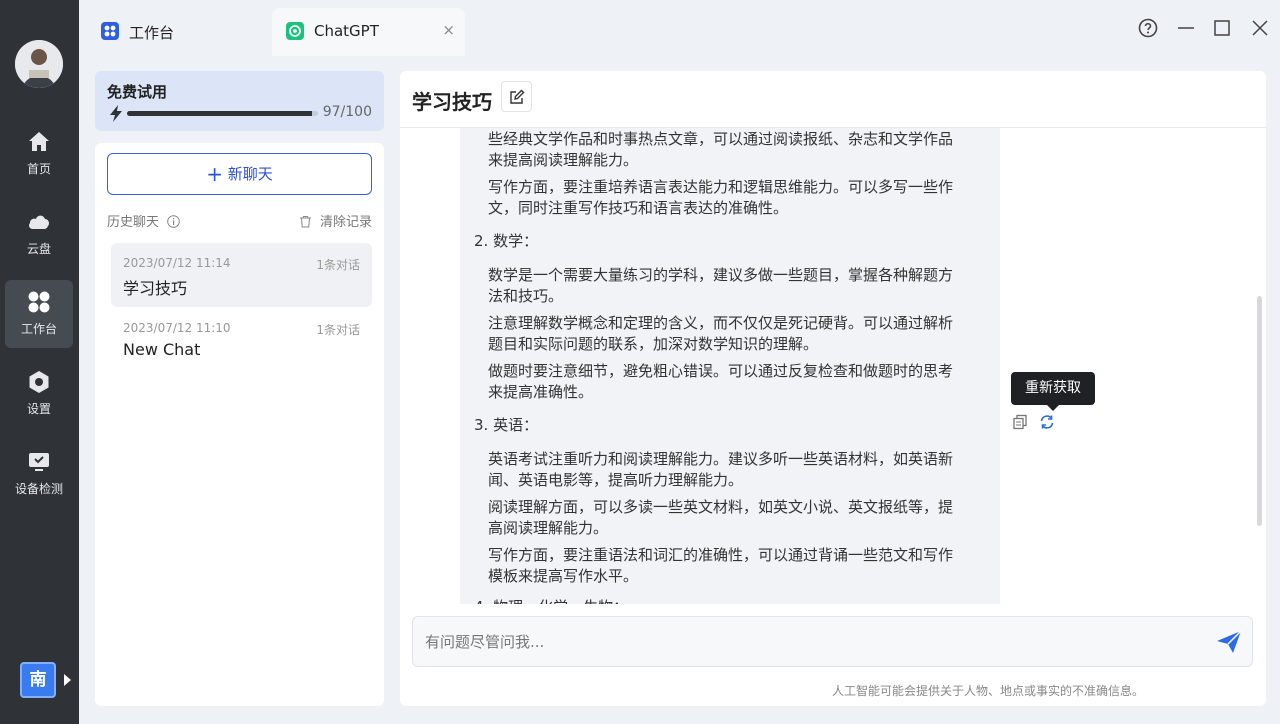  I want to click on user-badge: 南, so click(38, 680).